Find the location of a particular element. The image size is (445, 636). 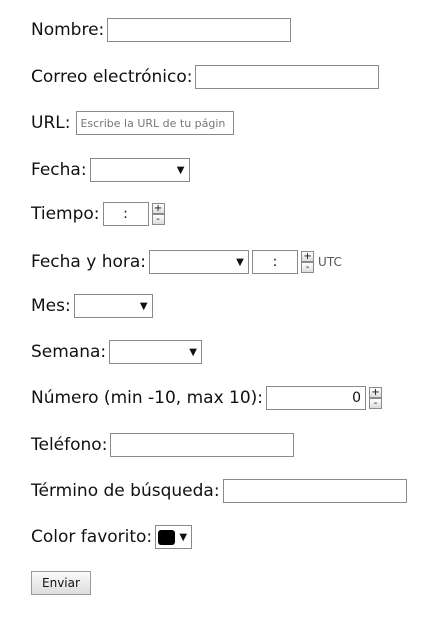

submit-button: Enviar is located at coordinates (61, 583).